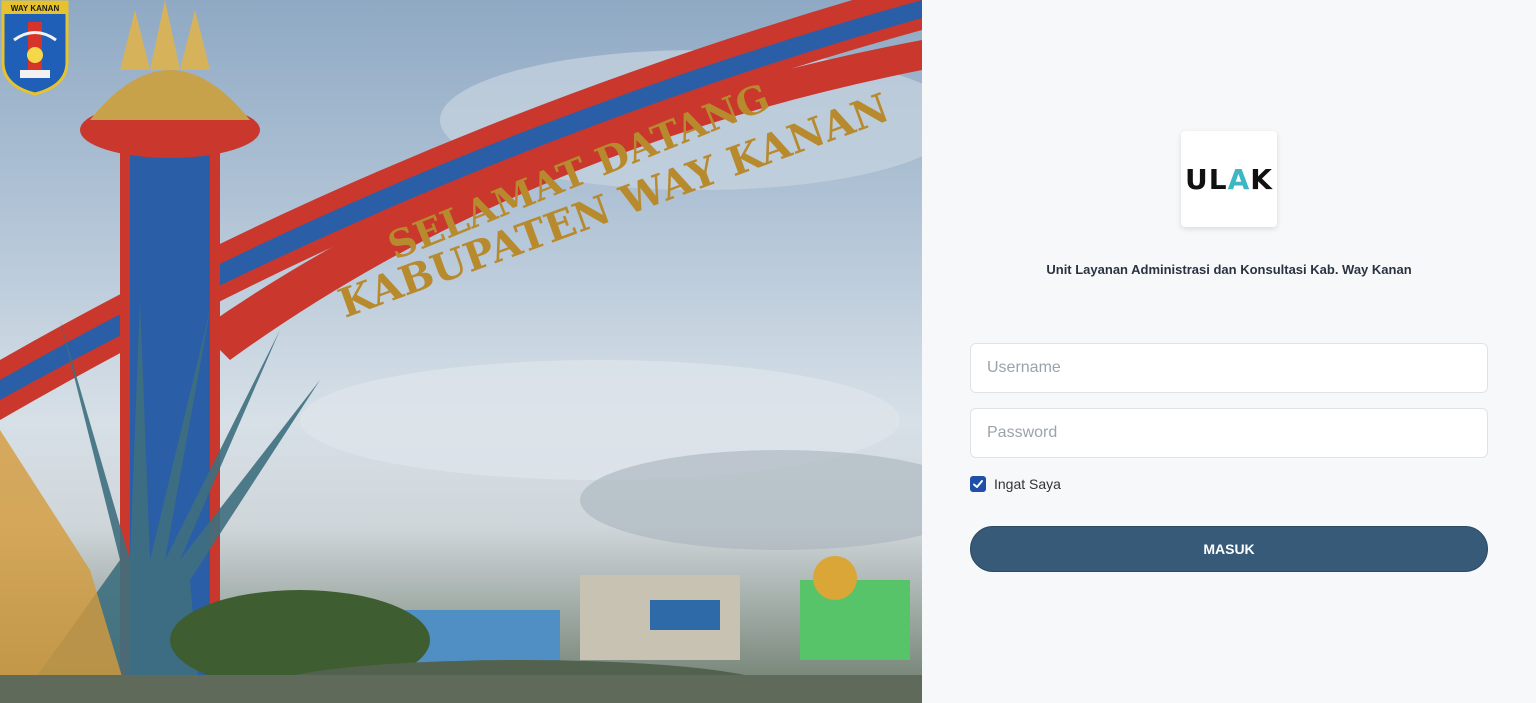 Image resolution: width=1536 pixels, height=703 pixels. What do you see at coordinates (1229, 549) in the screenshot?
I see `login-button: MASUK` at bounding box center [1229, 549].